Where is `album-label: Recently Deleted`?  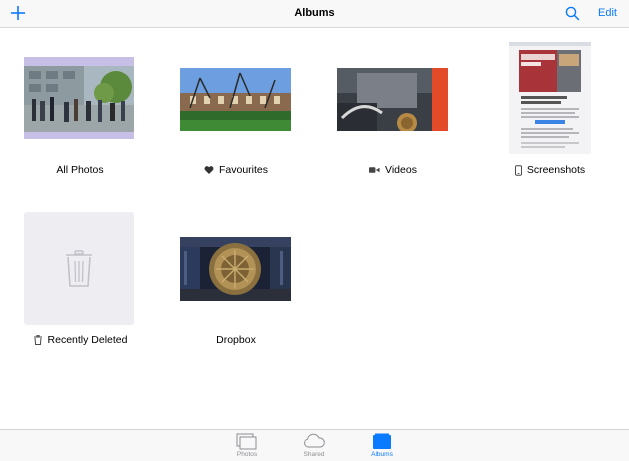 album-label: Recently Deleted is located at coordinates (80, 340).